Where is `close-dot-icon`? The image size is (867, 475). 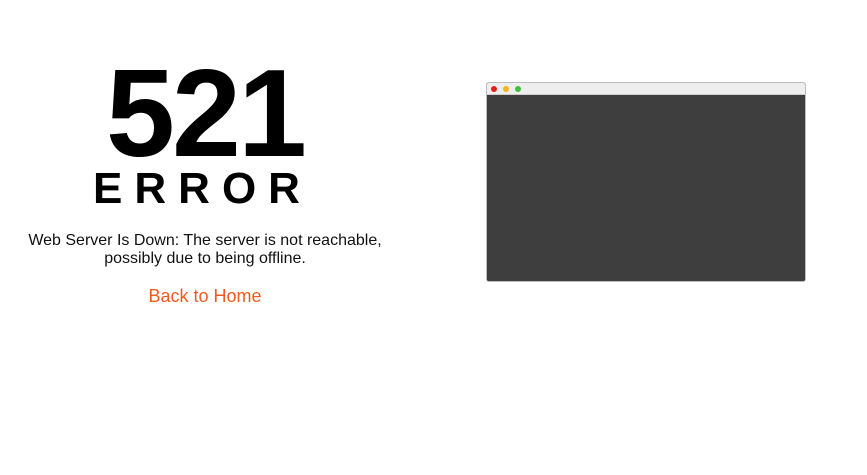
close-dot-icon is located at coordinates (494, 89).